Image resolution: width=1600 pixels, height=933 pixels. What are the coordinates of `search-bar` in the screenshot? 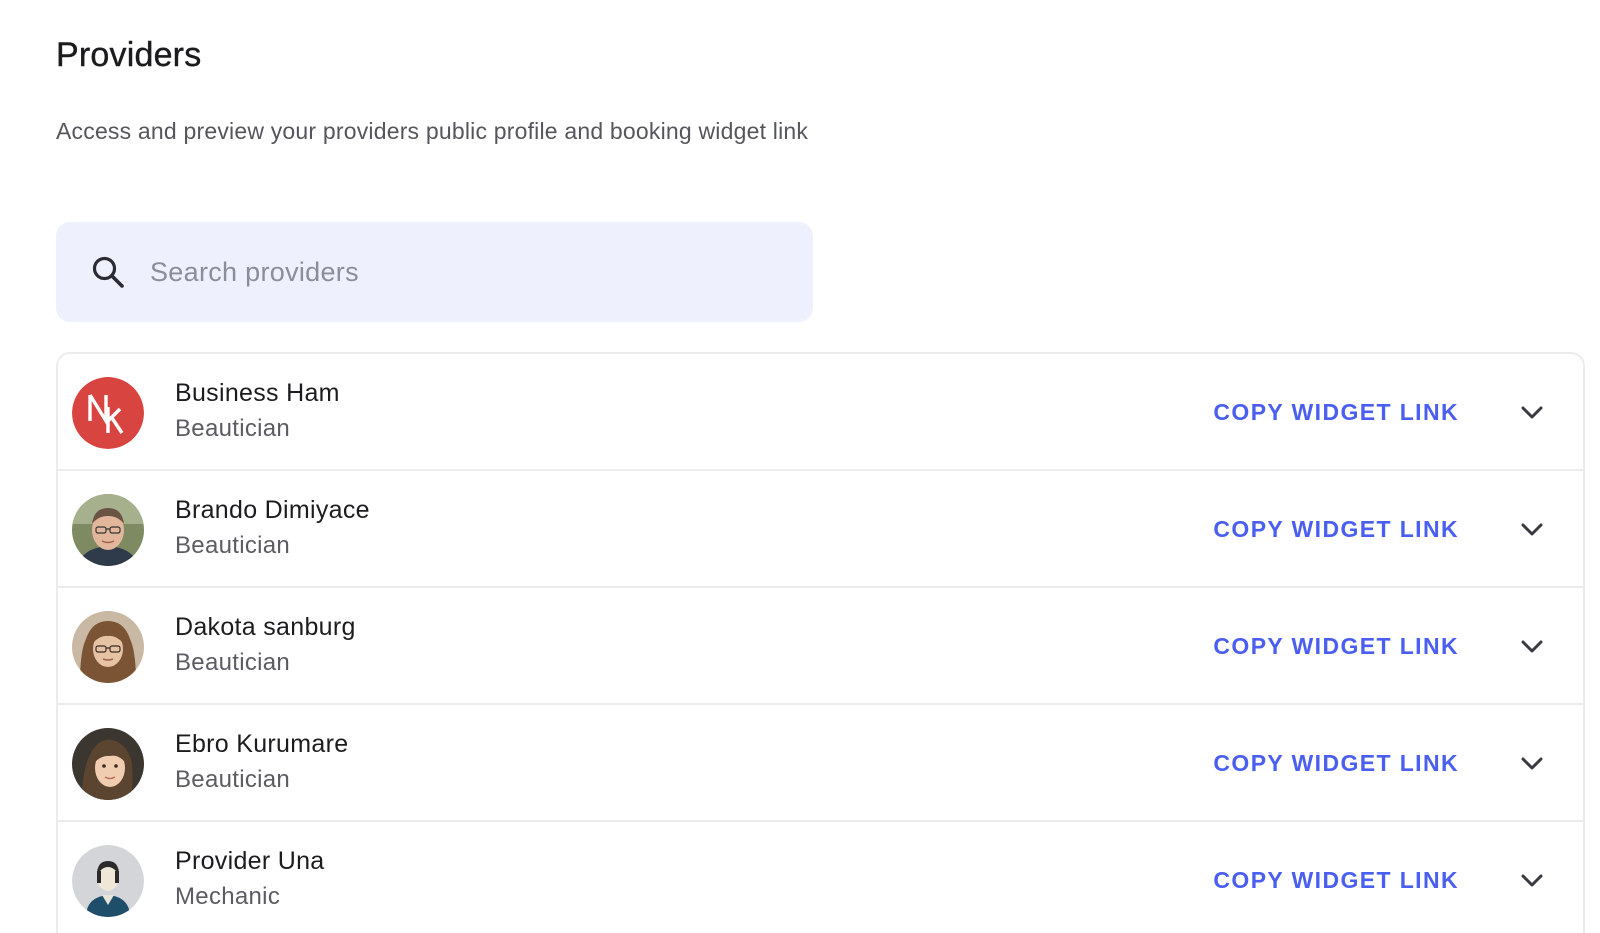 It's located at (434, 272).